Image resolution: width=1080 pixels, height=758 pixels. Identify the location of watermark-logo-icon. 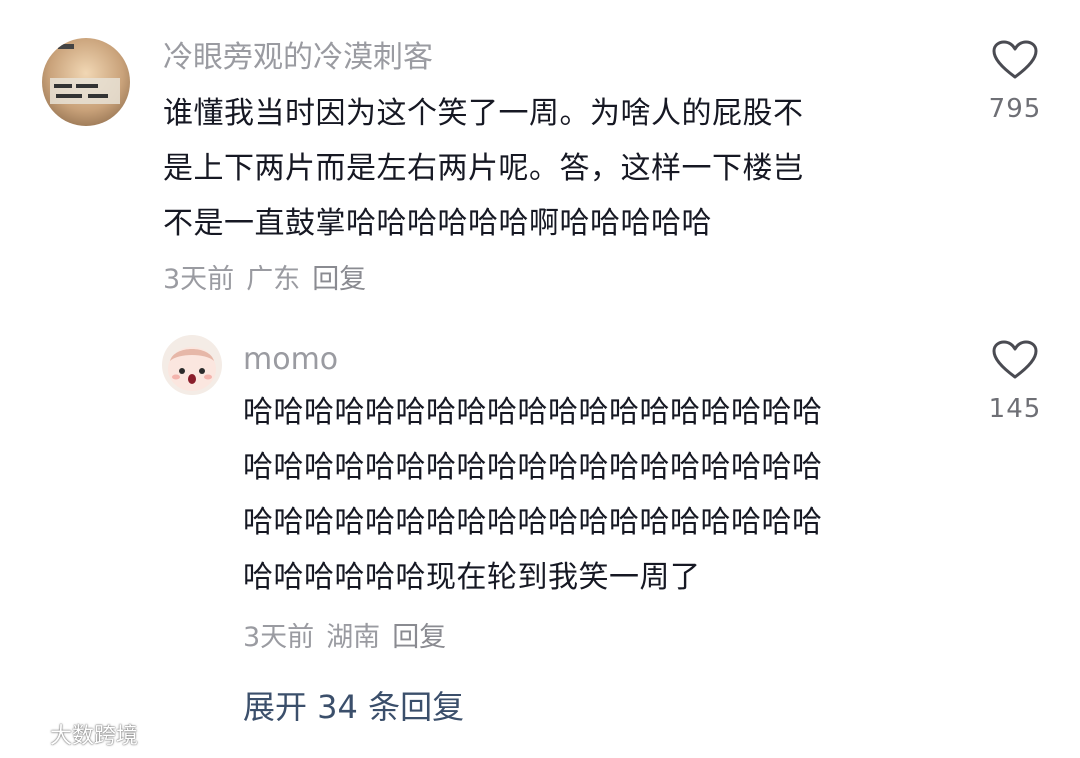
(27, 737).